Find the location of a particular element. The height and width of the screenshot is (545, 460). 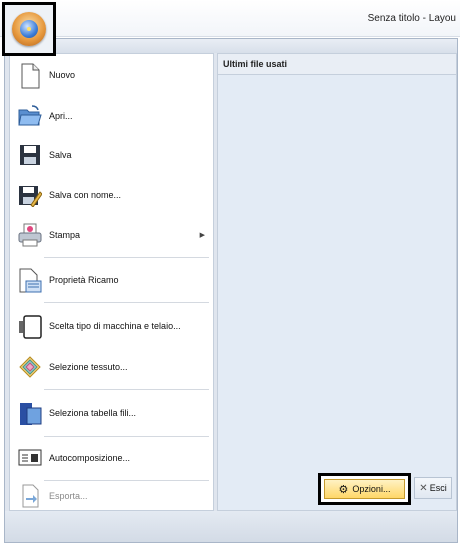

window-title: Senza titolo - Layou is located at coordinates (411, 18).